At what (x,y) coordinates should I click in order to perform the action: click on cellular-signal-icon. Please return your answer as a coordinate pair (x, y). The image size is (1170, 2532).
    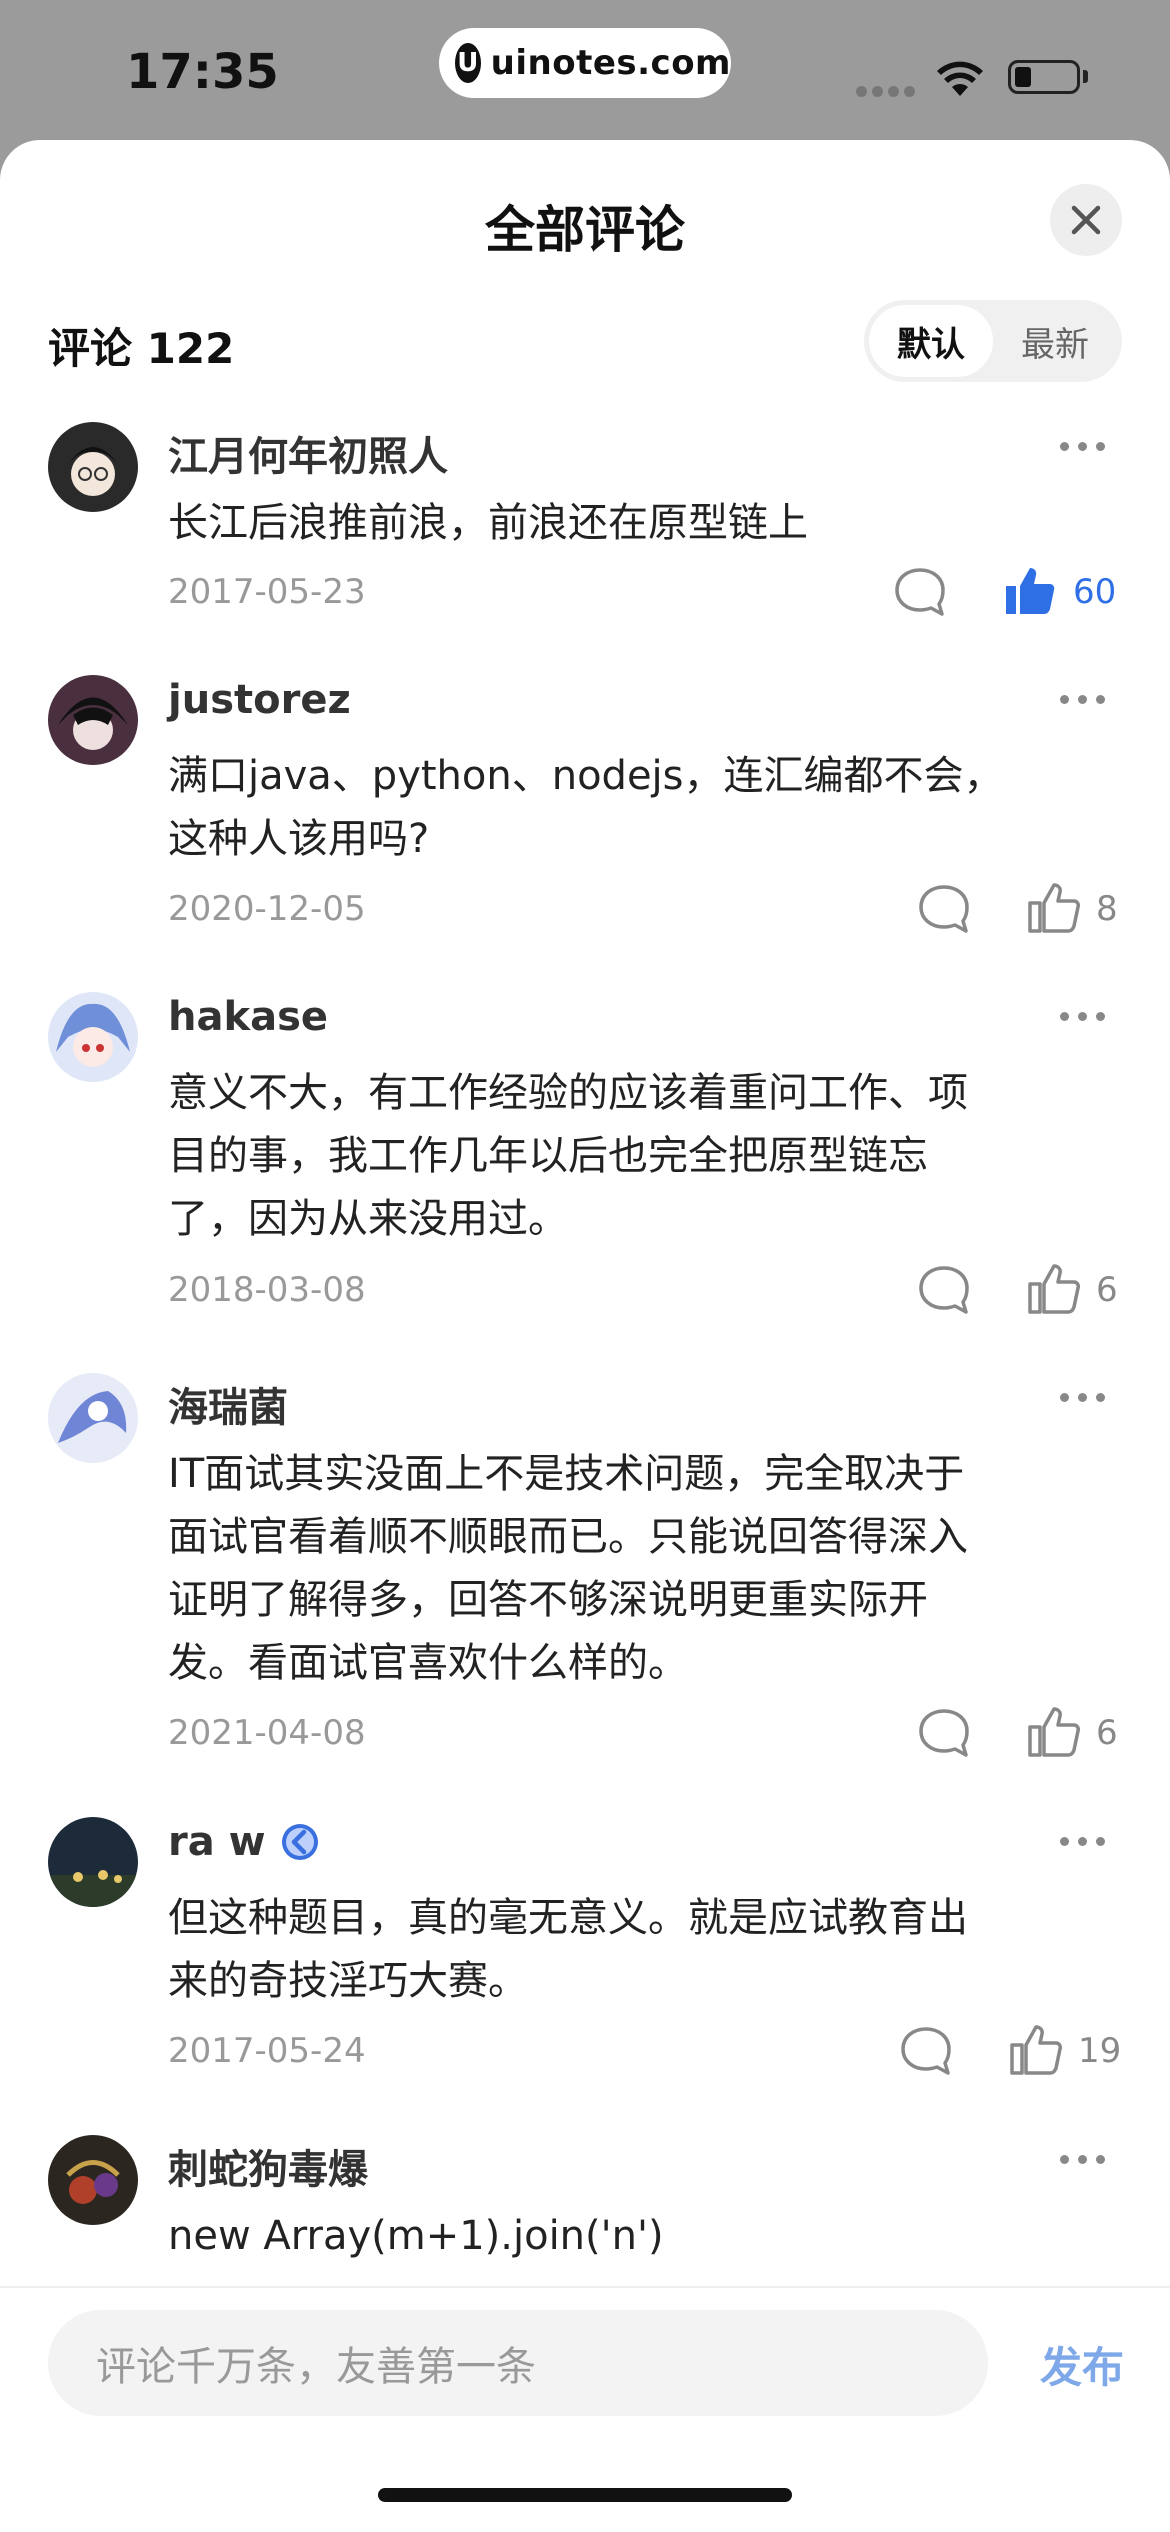
    Looking at the image, I should click on (888, 91).